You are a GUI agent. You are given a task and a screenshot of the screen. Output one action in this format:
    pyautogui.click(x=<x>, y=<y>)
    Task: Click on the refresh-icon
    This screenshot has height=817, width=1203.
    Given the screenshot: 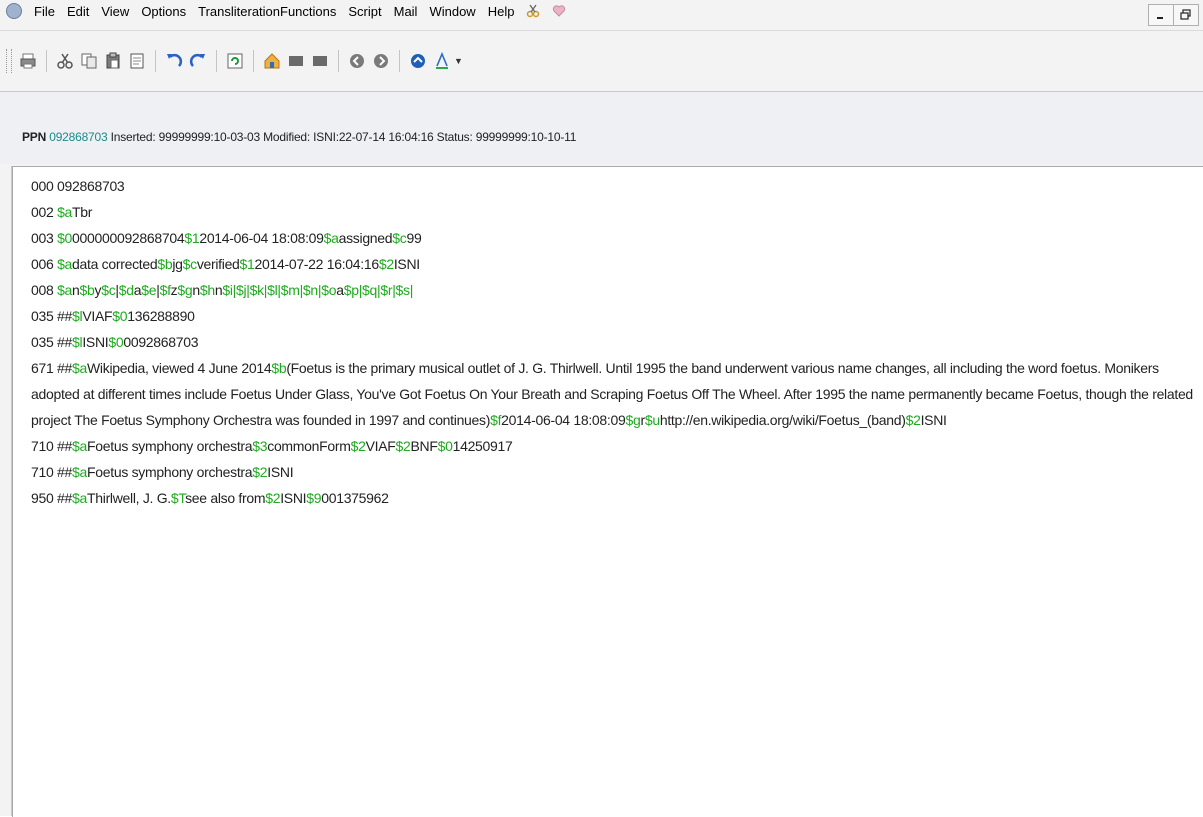 What is the action you would take?
    pyautogui.click(x=235, y=61)
    